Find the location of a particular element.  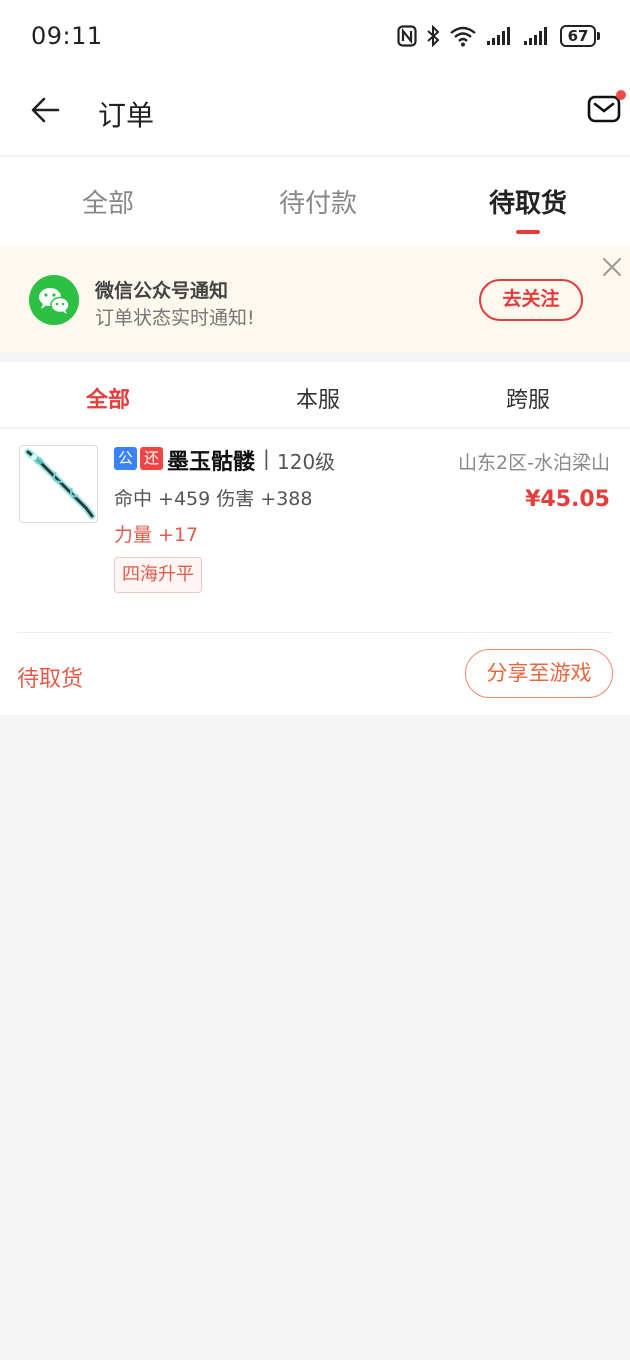

follow-button: 去关注 is located at coordinates (531, 300).